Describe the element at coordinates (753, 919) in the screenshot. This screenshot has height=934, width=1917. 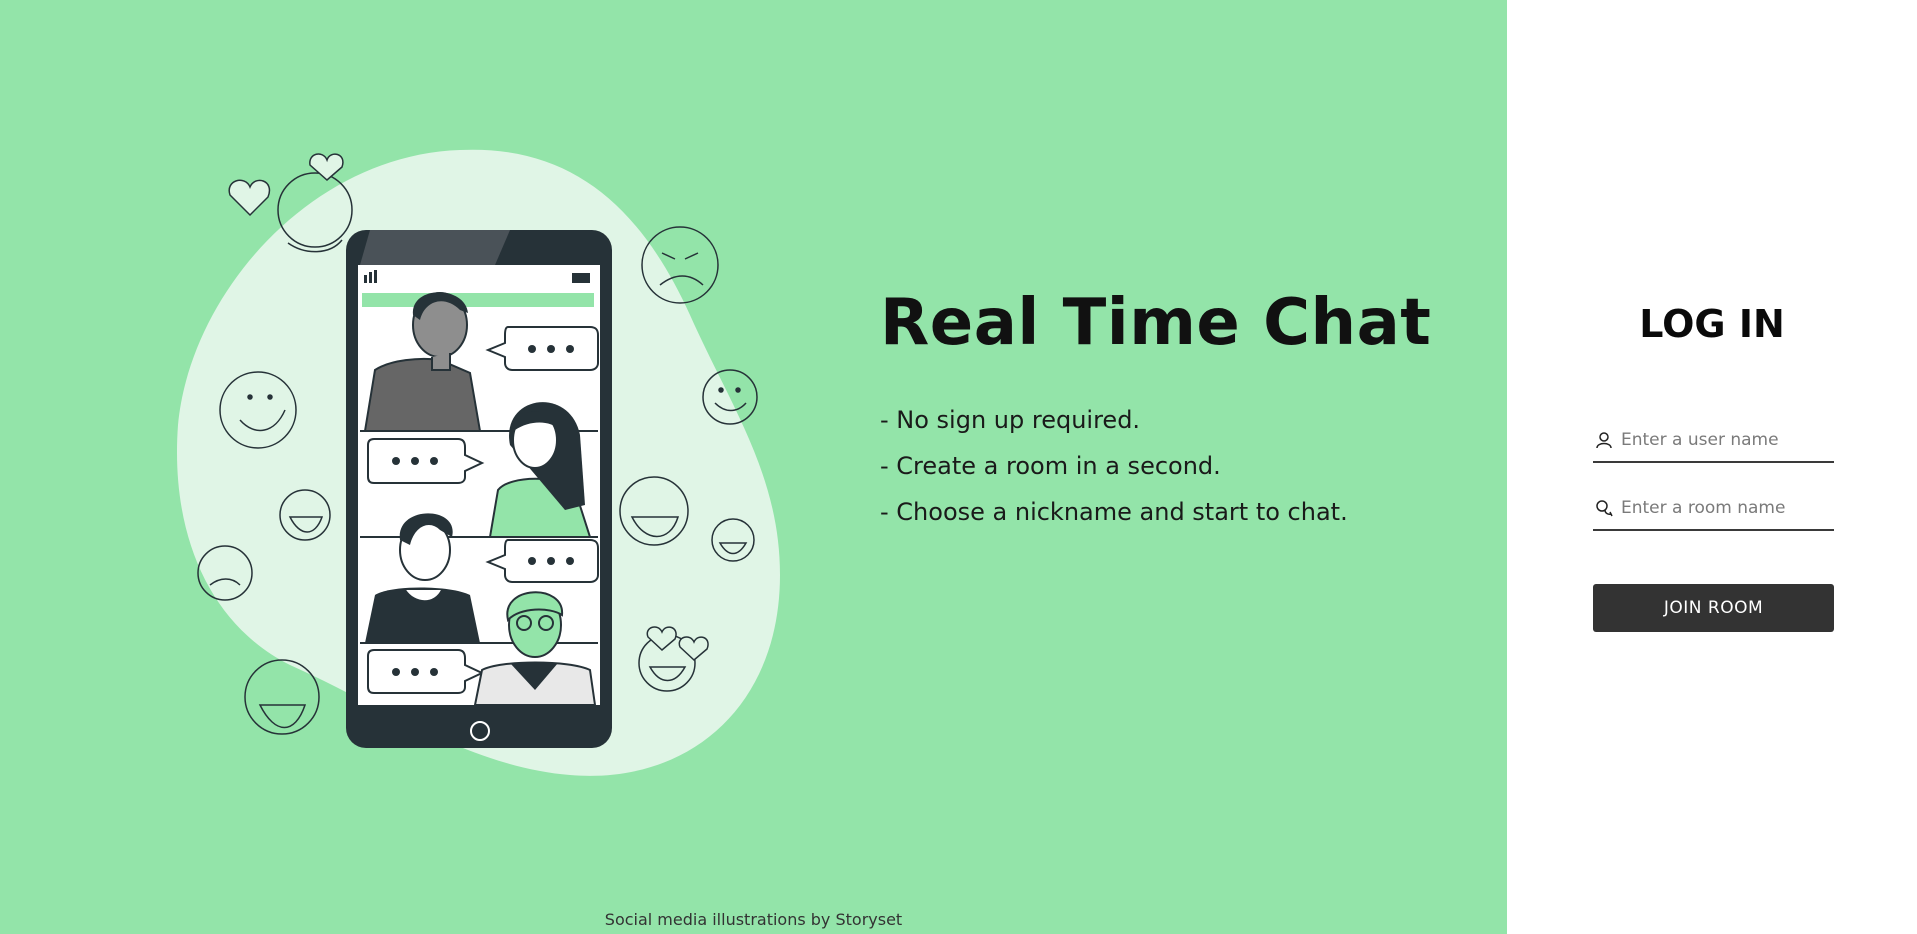
I see `illustration-credit: Social media illustrations by Storyset` at that location.